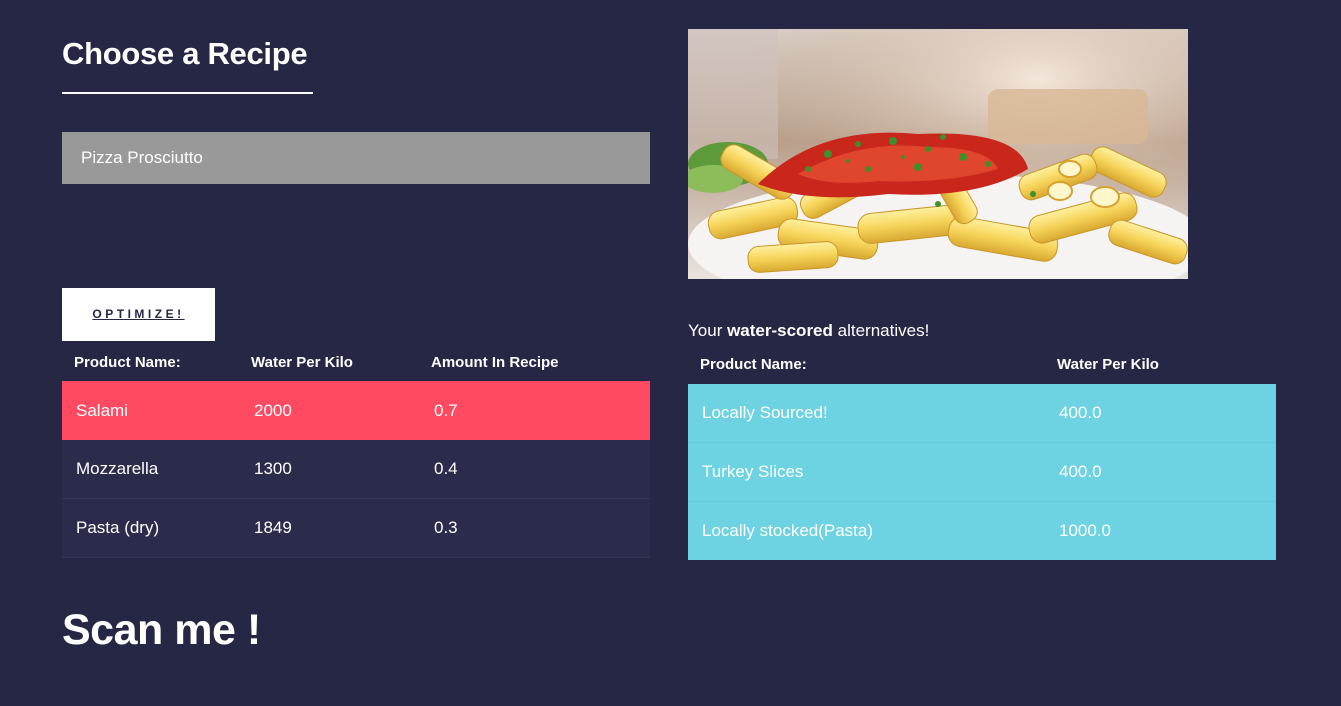 This screenshot has height=706, width=1341. Describe the element at coordinates (938, 154) in the screenshot. I see `pasta-dish-photo` at that location.